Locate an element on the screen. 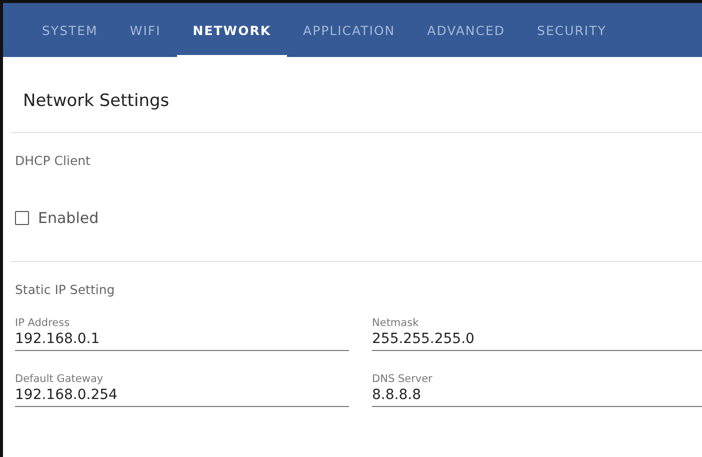 The image size is (702, 457). text-field: Default Gateway 192.168.0.254 is located at coordinates (182, 390).